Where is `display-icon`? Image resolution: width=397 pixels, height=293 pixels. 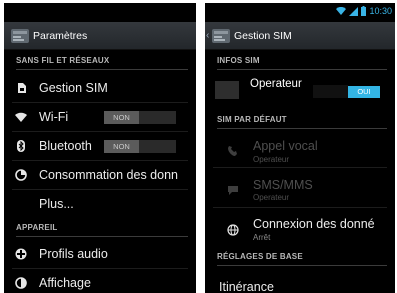 display-icon is located at coordinates (21, 283).